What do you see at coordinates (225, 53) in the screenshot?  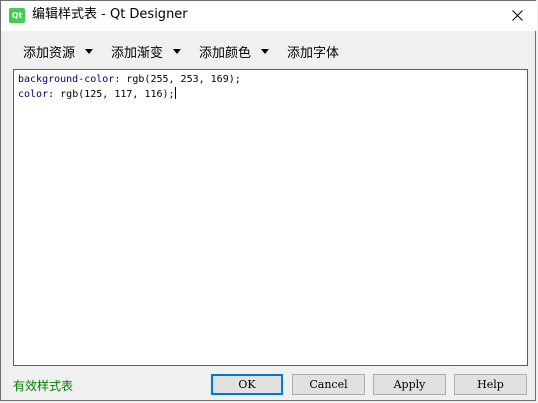 I see `add-color-label: 添加颜色` at bounding box center [225, 53].